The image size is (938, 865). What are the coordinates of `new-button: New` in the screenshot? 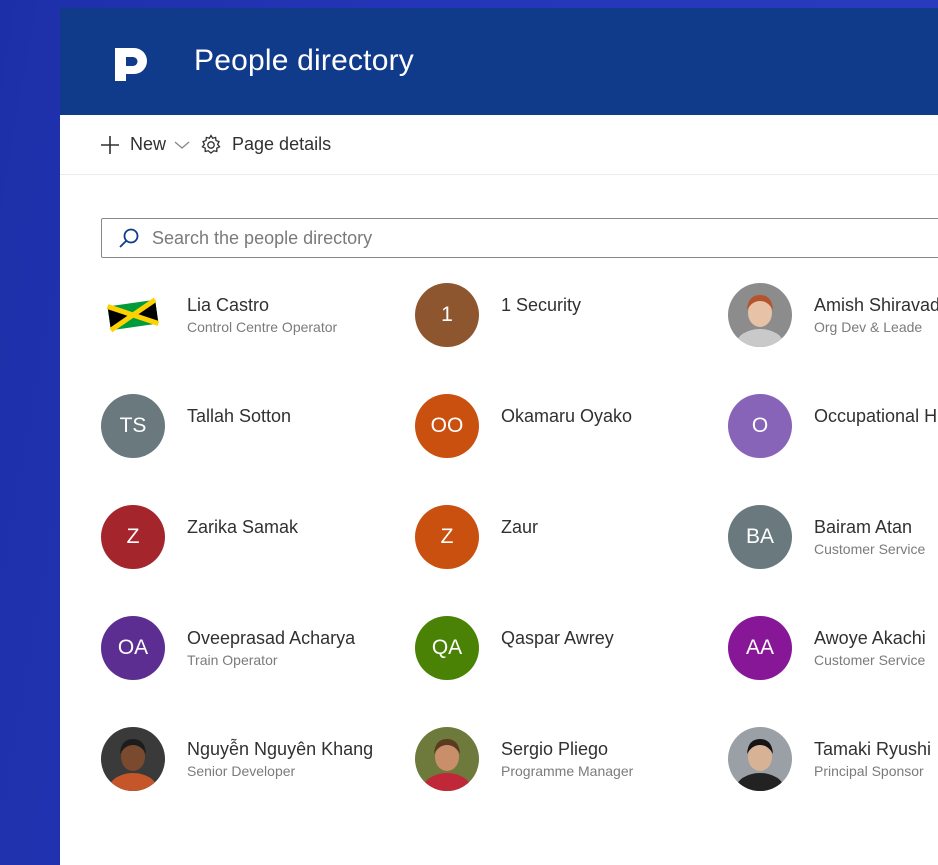 It's located at (150, 144).